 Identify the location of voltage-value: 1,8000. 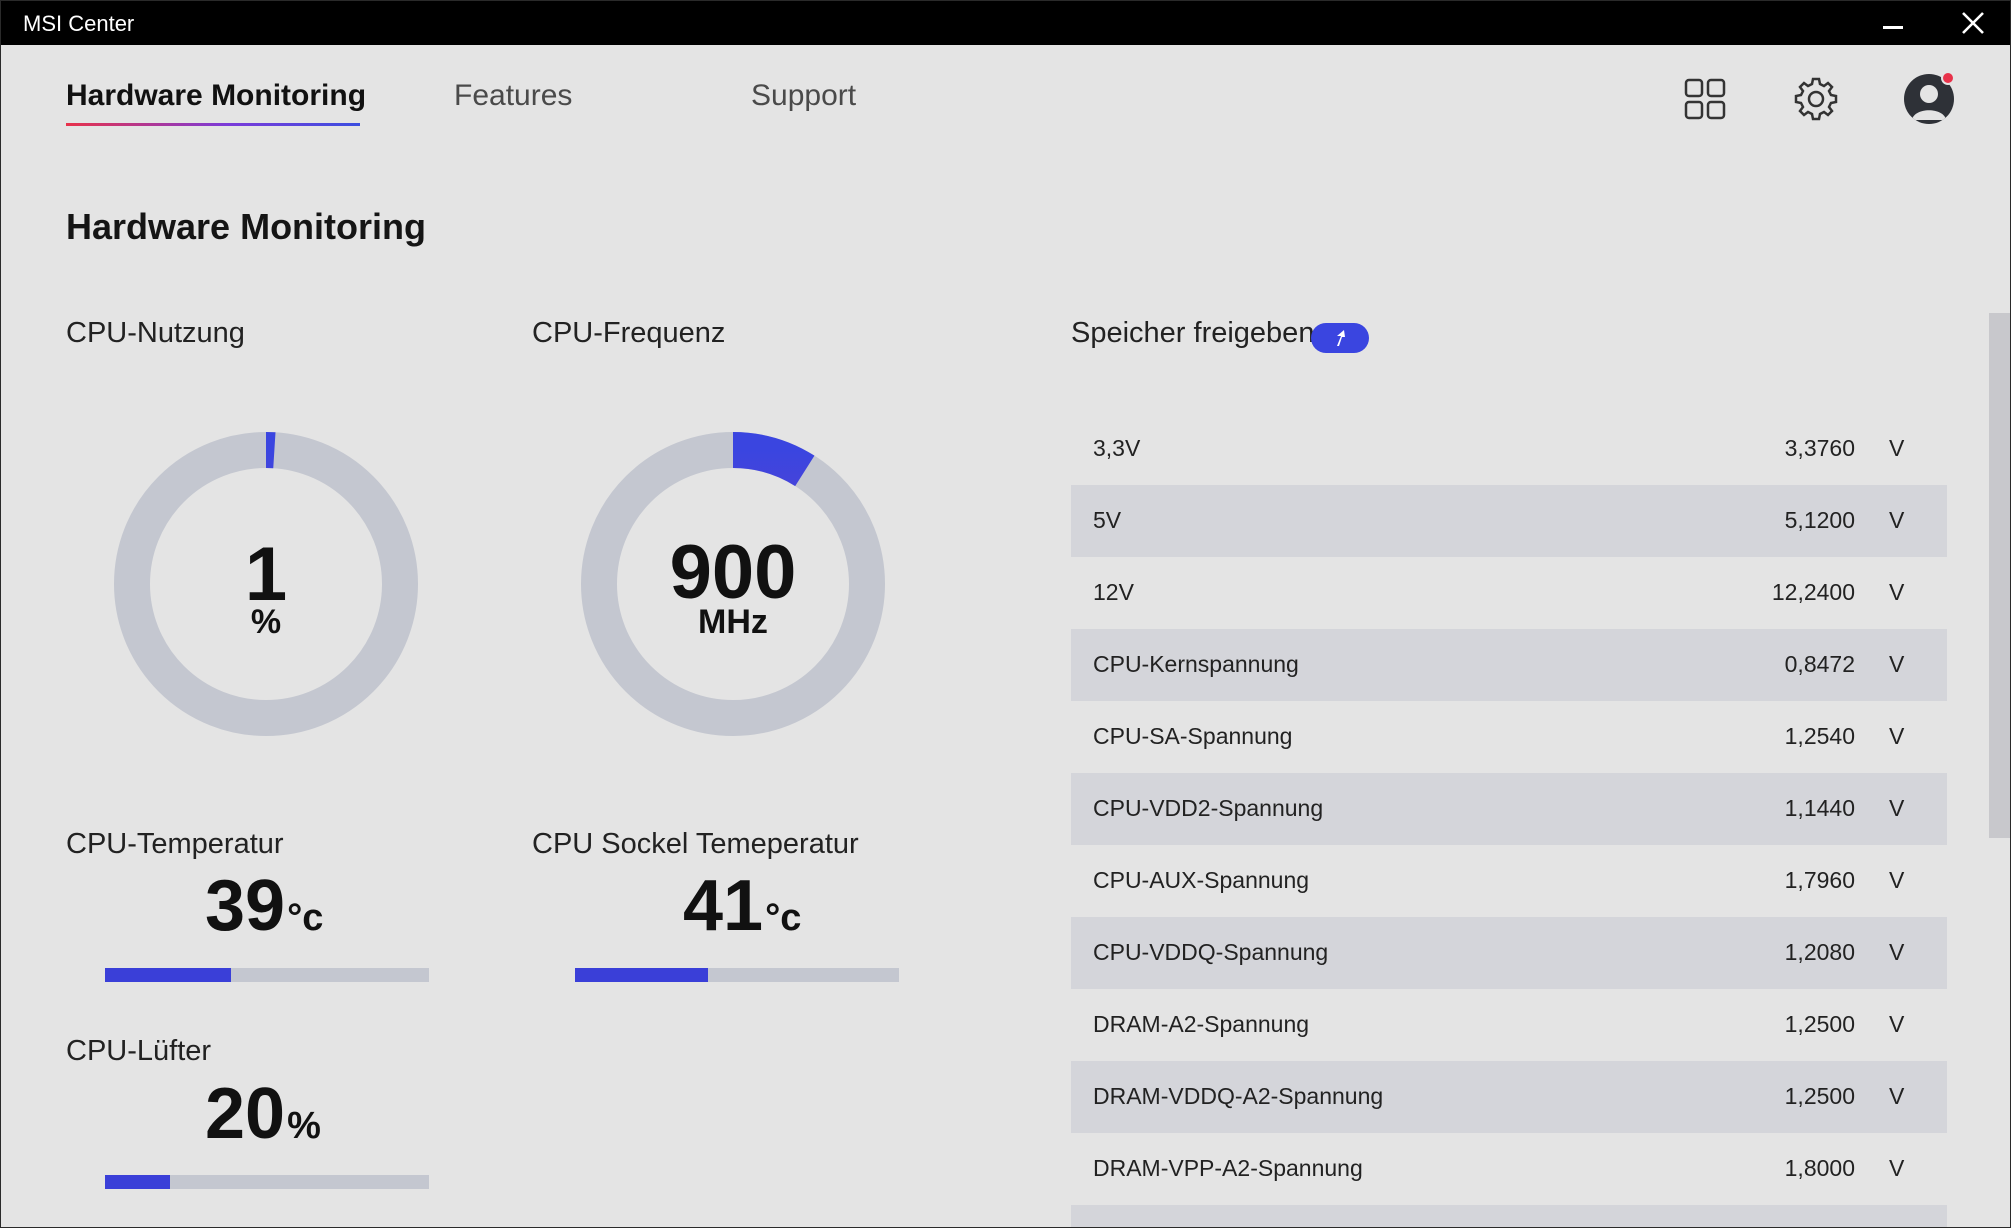
(1819, 1168).